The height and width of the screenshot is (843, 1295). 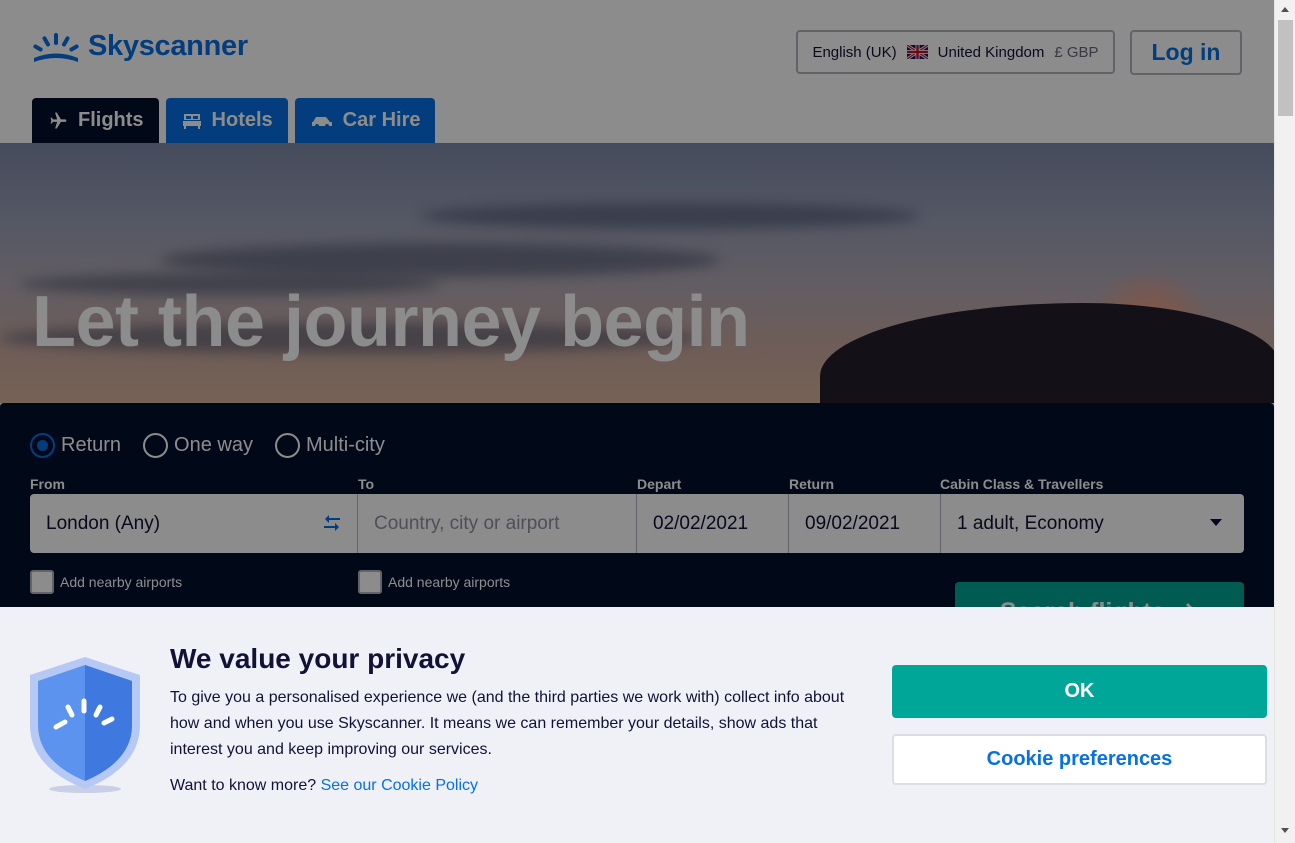 What do you see at coordinates (1285, 830) in the screenshot?
I see `scroll-down-arrow-icon` at bounding box center [1285, 830].